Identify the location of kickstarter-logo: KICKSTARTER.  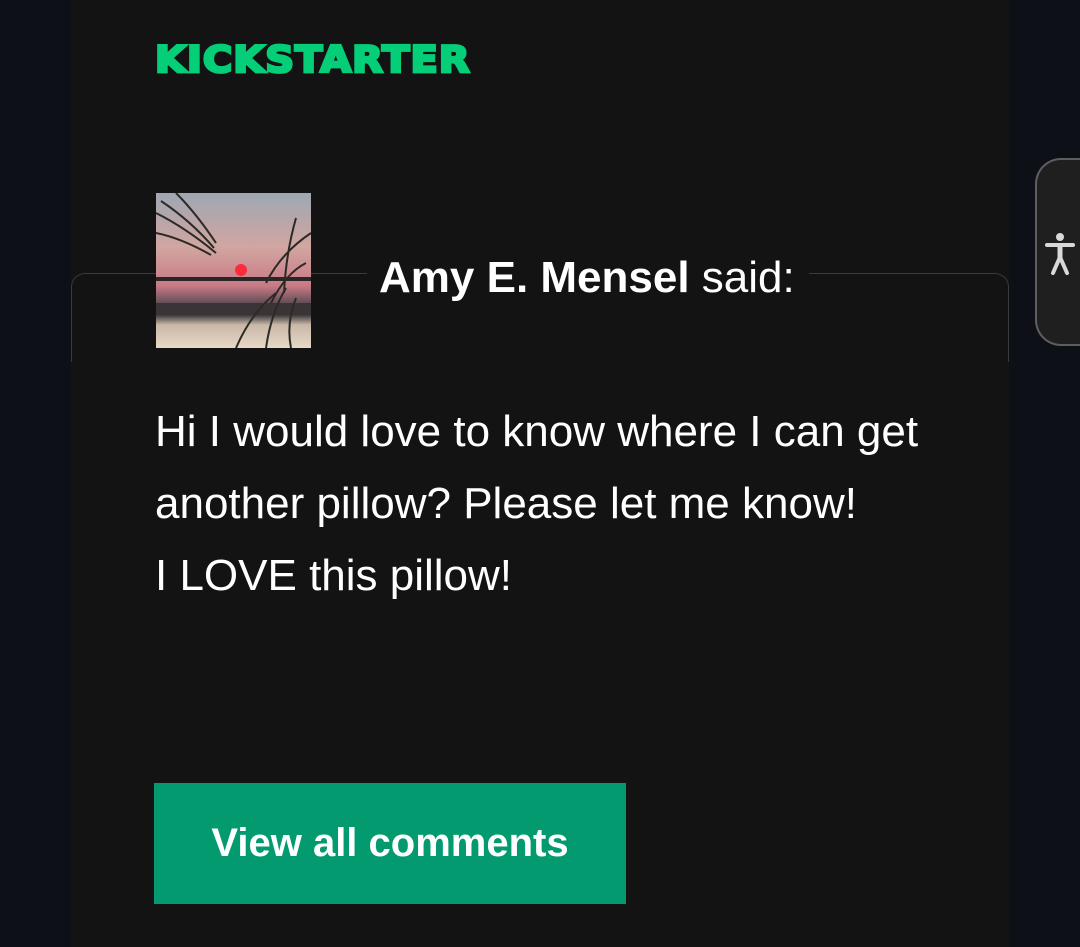
(313, 60).